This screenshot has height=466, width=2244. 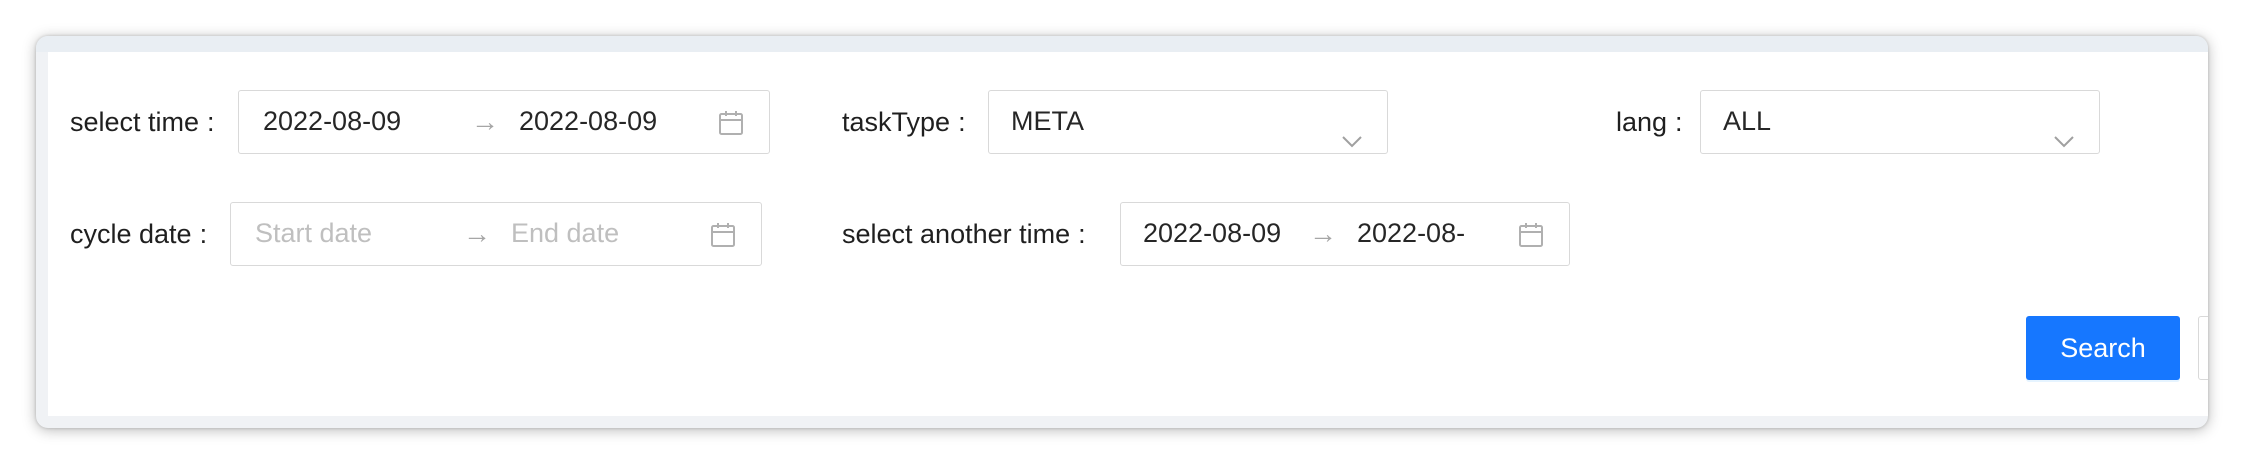 What do you see at coordinates (956, 234) in the screenshot?
I see `another-time-label-text: select another time` at bounding box center [956, 234].